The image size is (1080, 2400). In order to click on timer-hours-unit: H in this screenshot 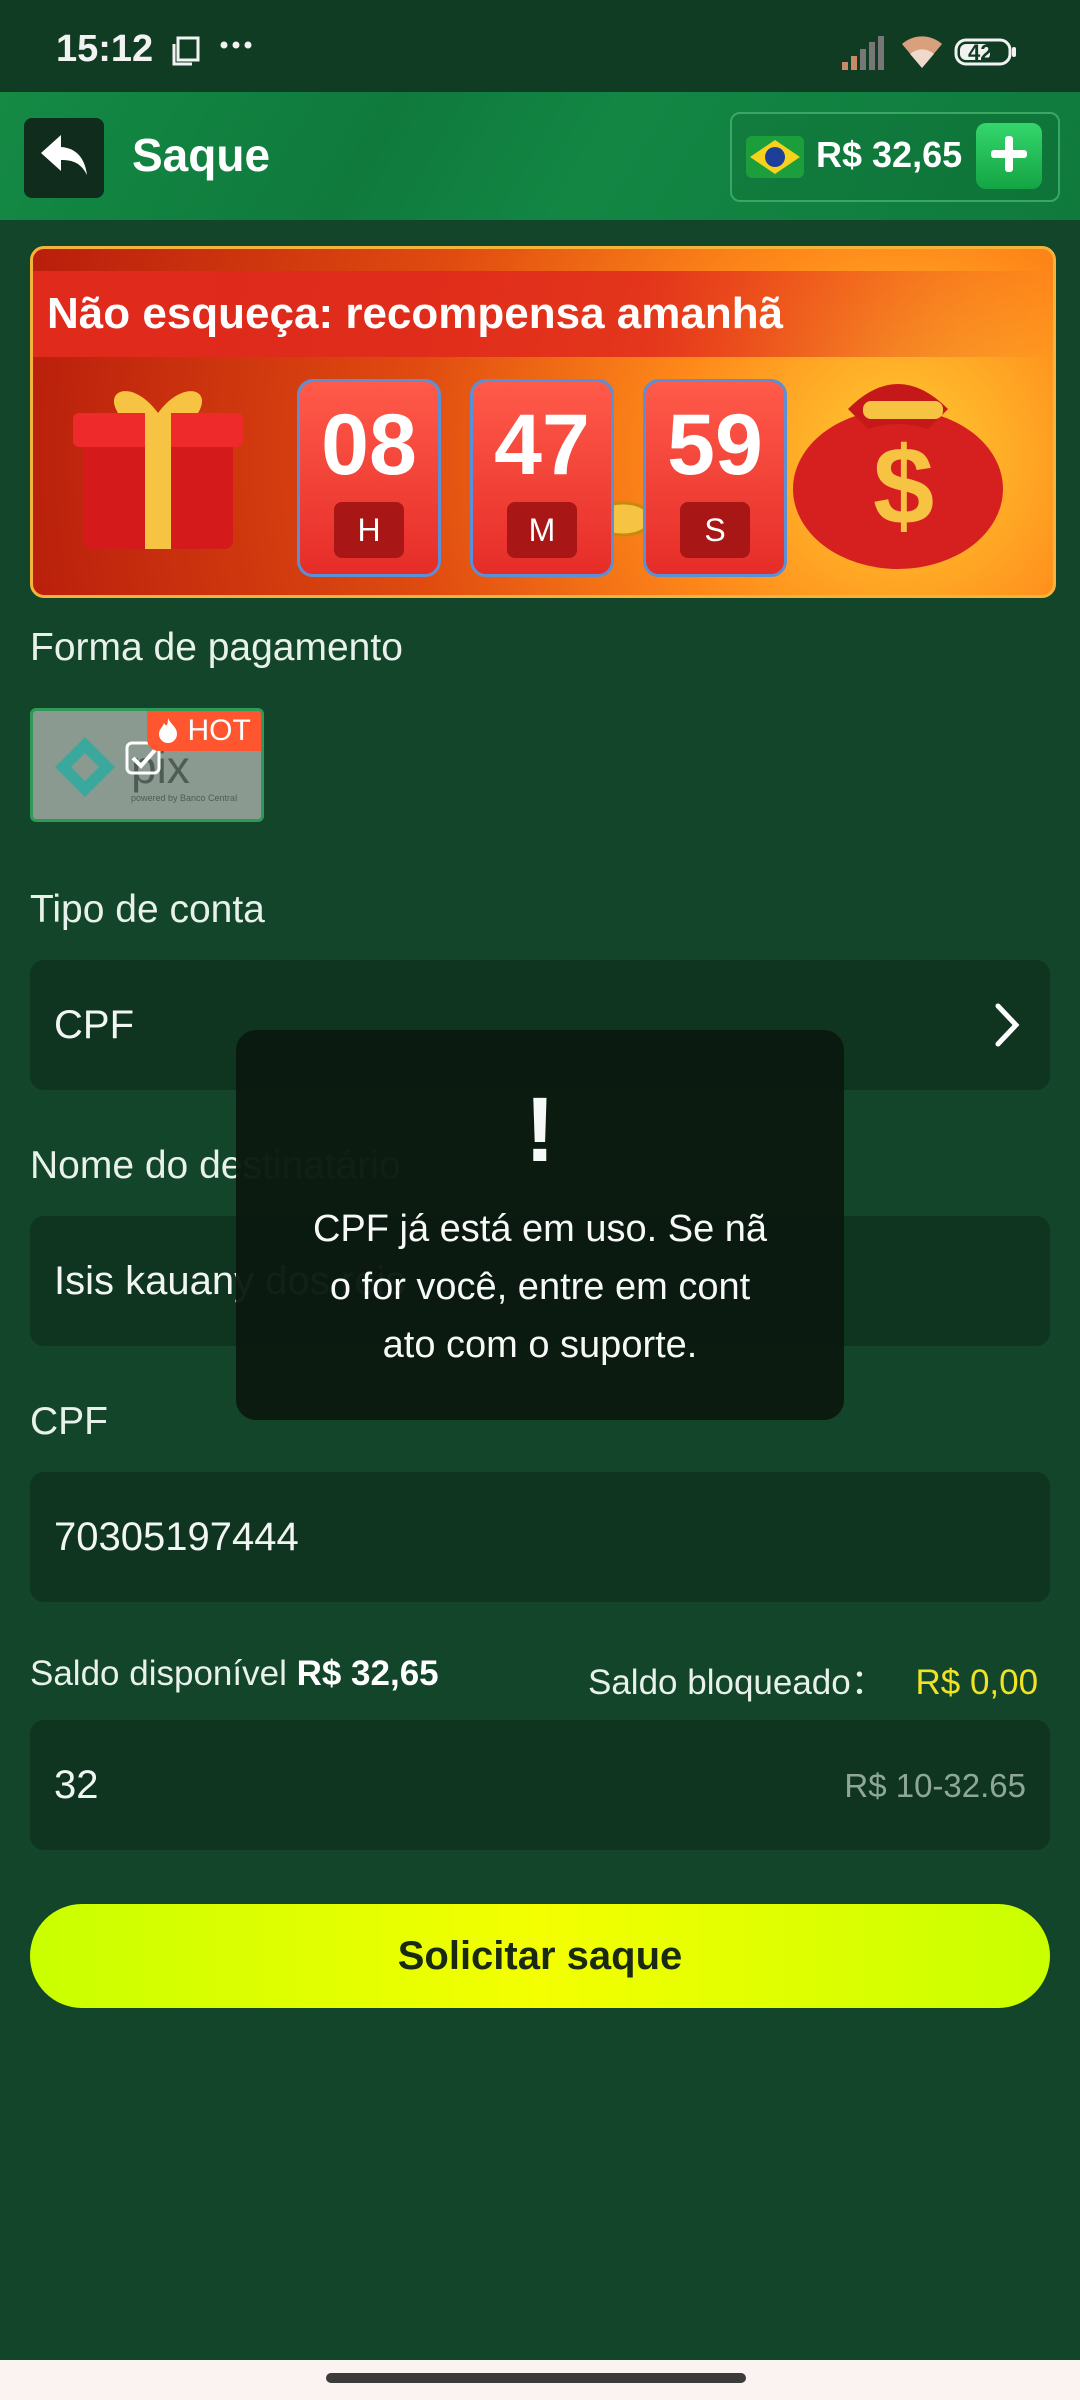, I will do `click(369, 530)`.